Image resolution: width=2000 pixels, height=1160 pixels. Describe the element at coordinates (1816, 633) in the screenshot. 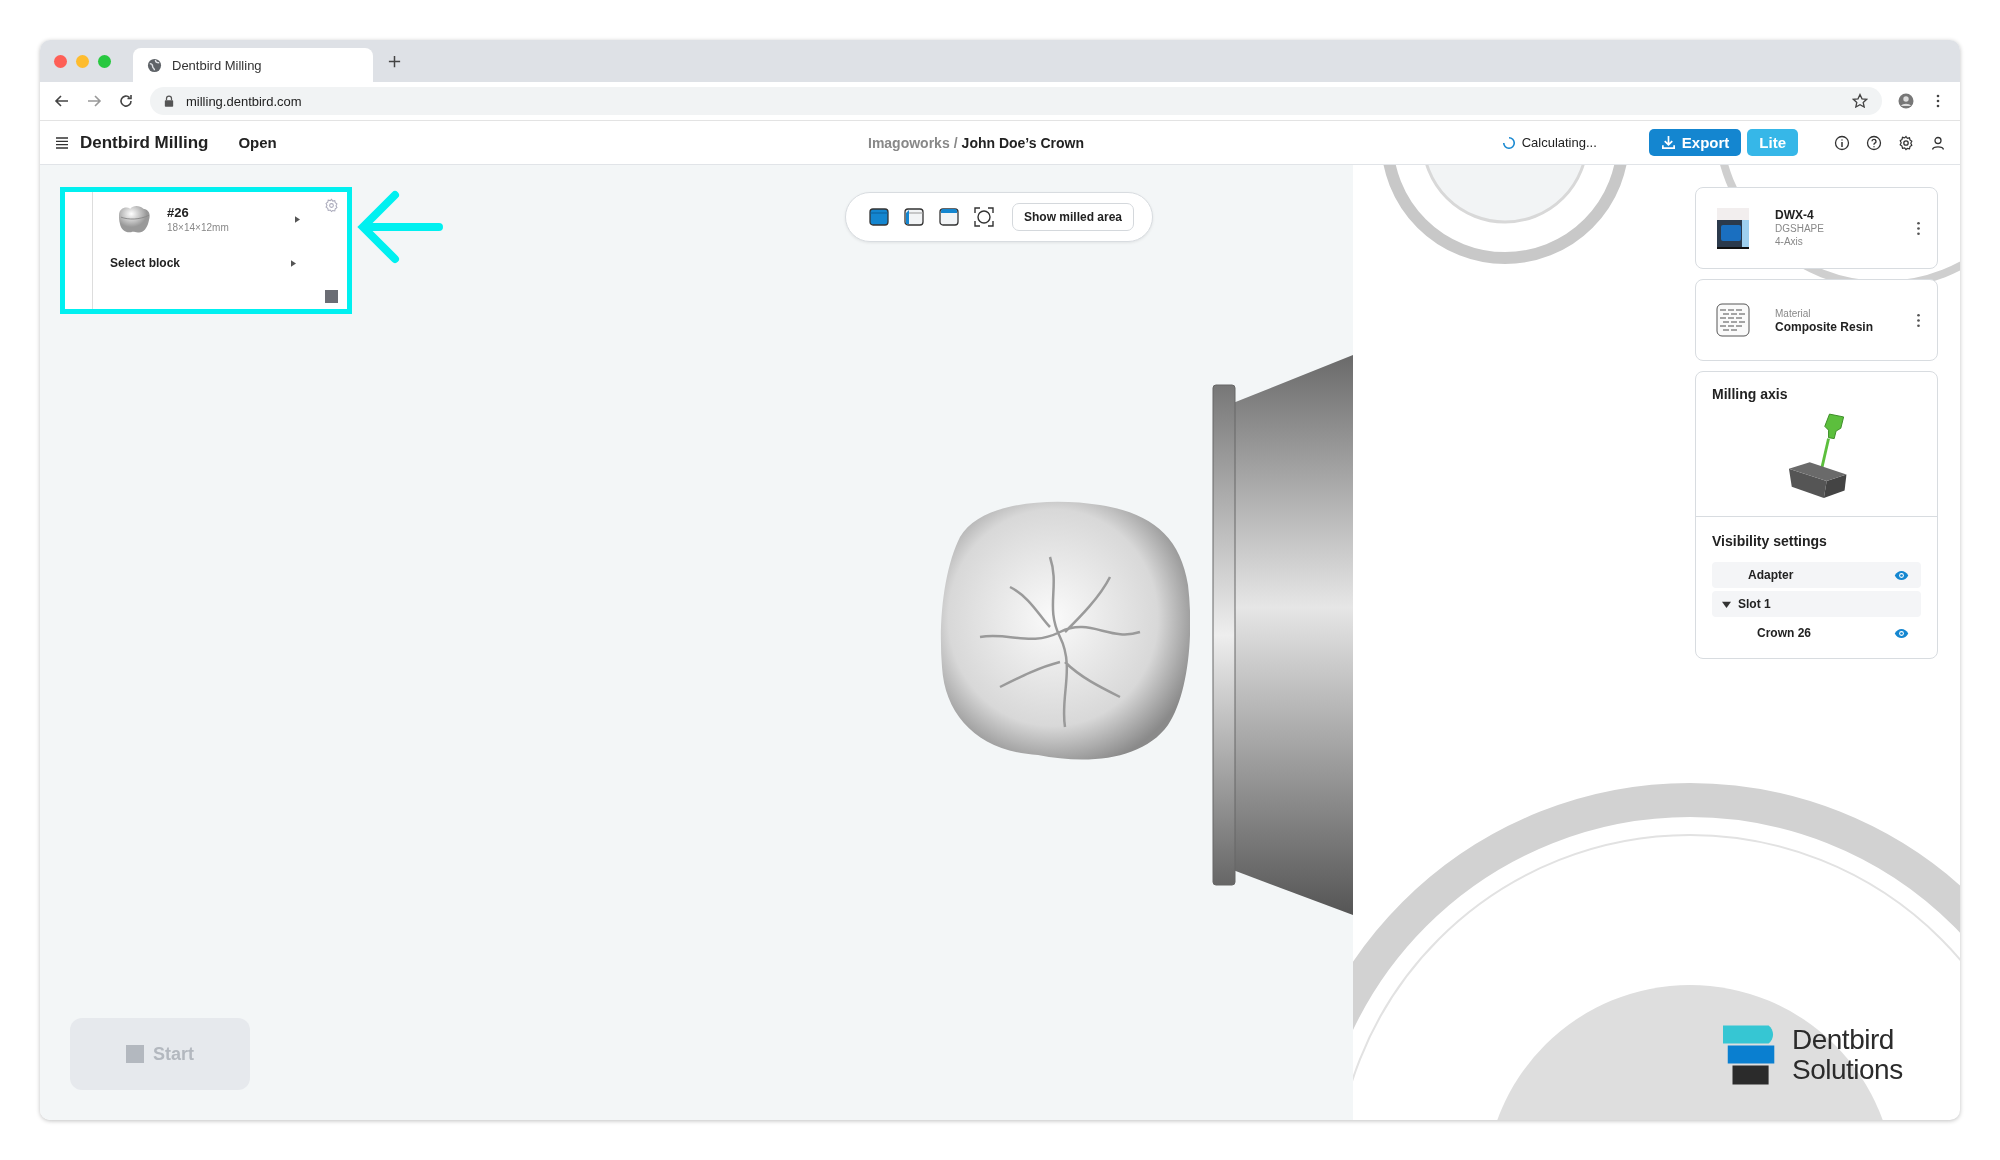

I see `visibility-item: Crown 26` at that location.